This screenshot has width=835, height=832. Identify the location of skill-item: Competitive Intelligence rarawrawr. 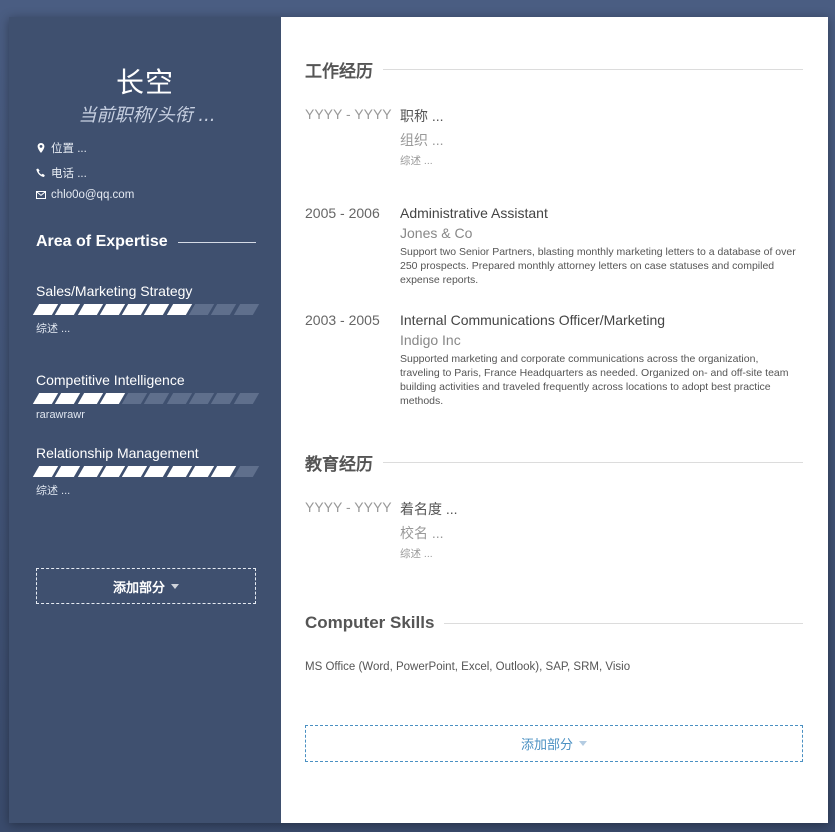
(146, 396).